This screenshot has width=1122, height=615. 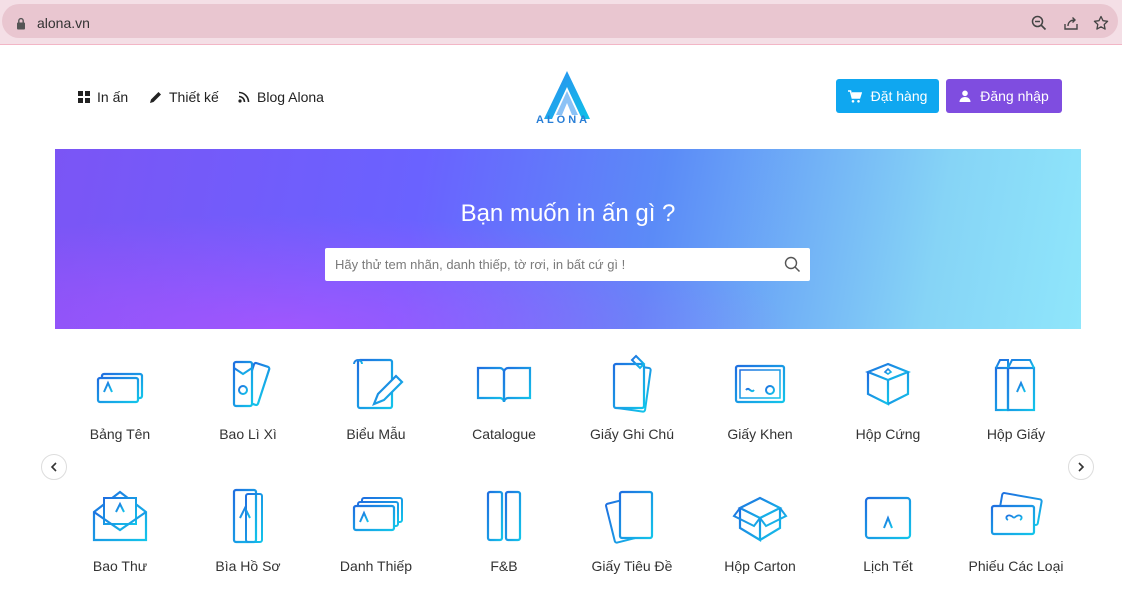 I want to click on nav-thiet-ke: Thiết kế, so click(x=184, y=97).